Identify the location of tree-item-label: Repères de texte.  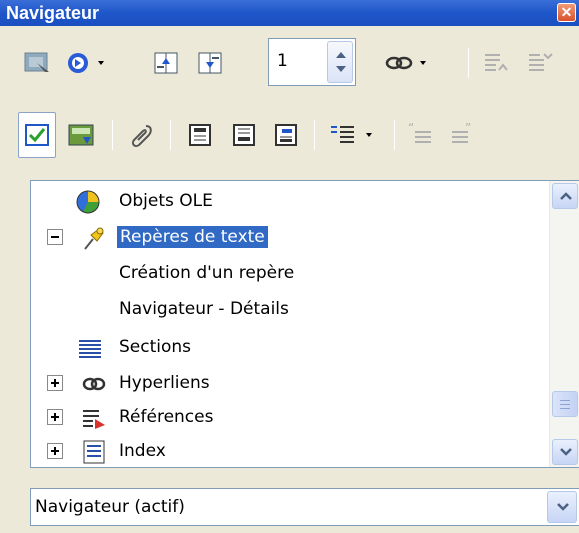
(192, 237).